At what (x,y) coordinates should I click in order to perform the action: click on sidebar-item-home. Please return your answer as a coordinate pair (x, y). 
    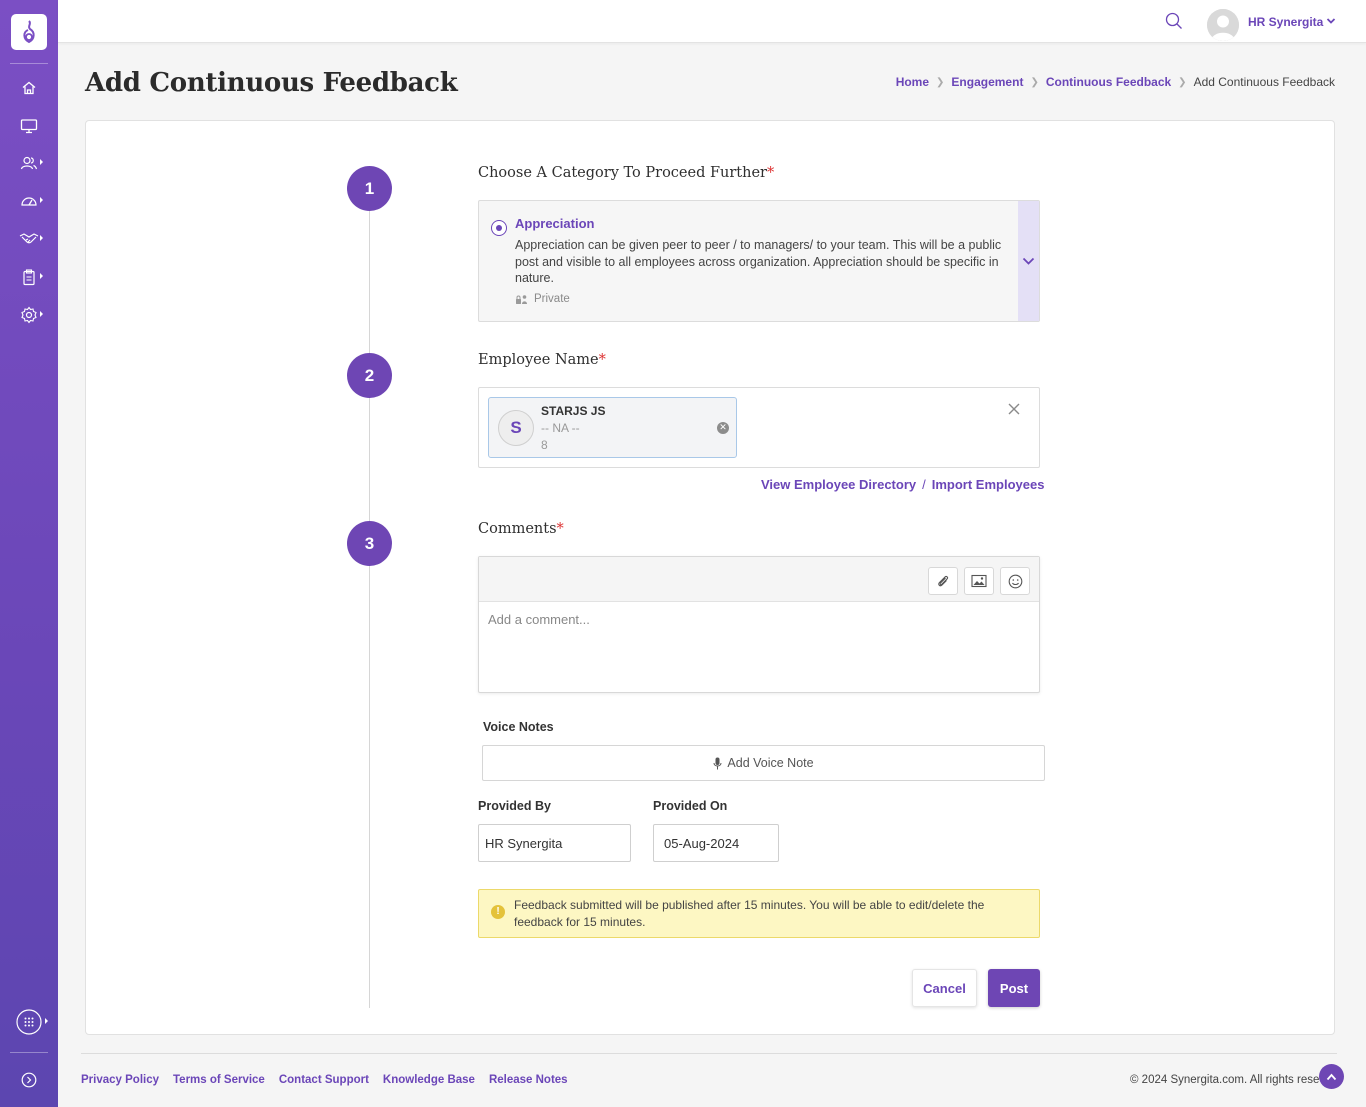
    Looking at the image, I should click on (29, 88).